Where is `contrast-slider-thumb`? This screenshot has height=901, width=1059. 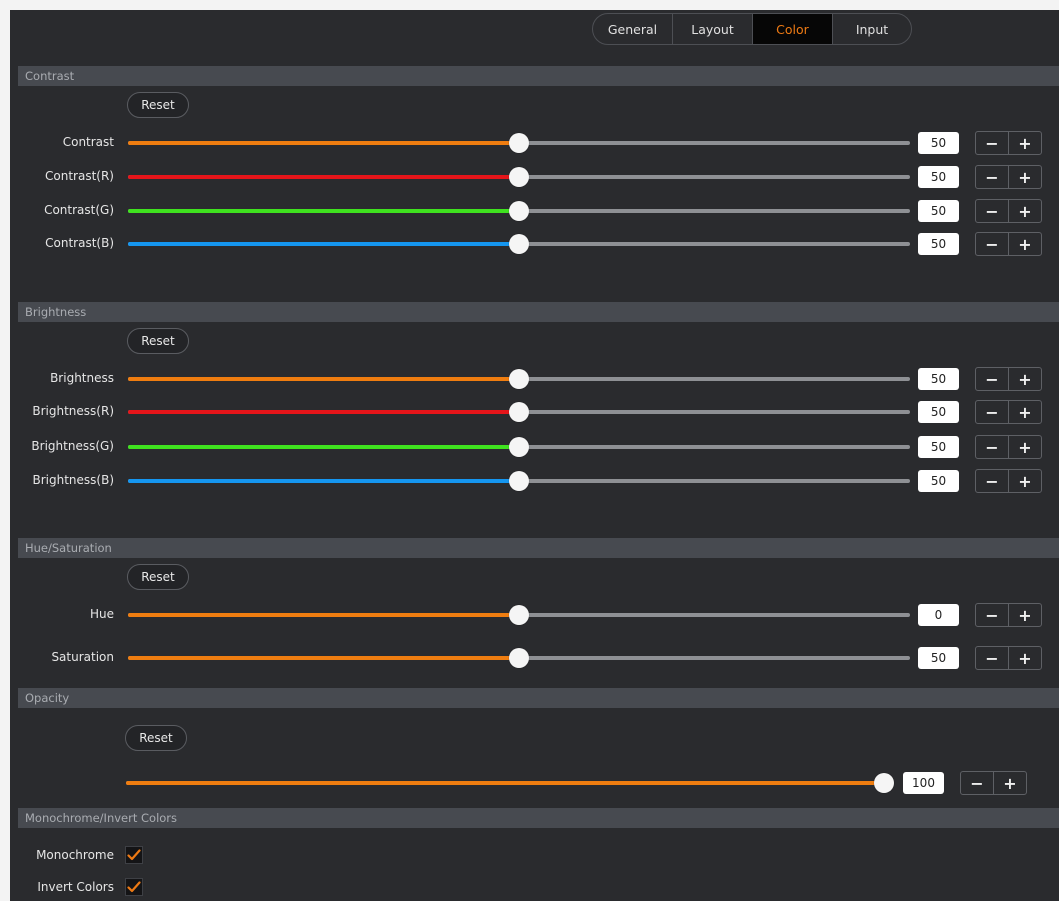 contrast-slider-thumb is located at coordinates (519, 143).